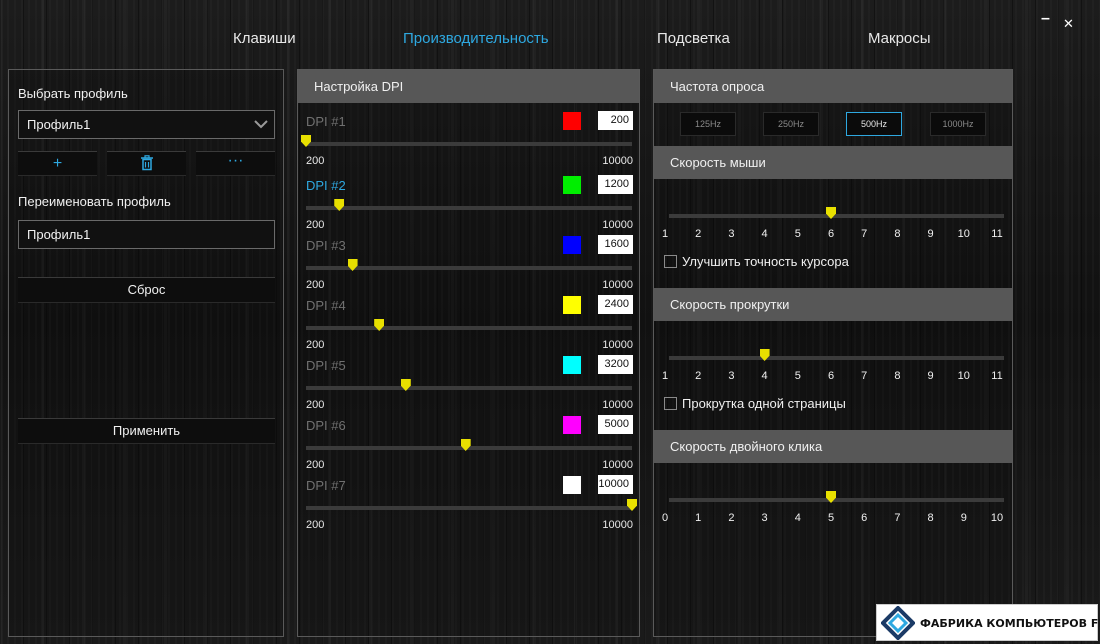 The image size is (1100, 644). What do you see at coordinates (797, 234) in the screenshot?
I see `scale-tick-label: 5` at bounding box center [797, 234].